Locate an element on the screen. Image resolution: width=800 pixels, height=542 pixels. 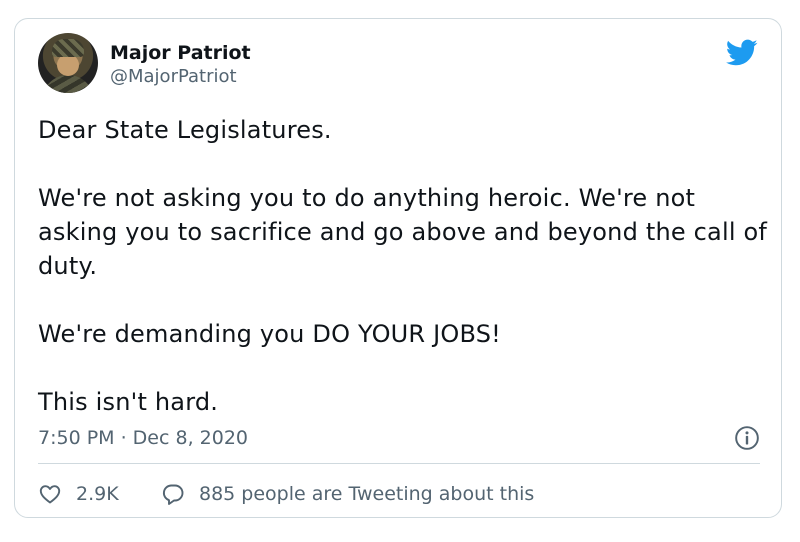
author-handle: @MajorPatriot is located at coordinates (173, 77).